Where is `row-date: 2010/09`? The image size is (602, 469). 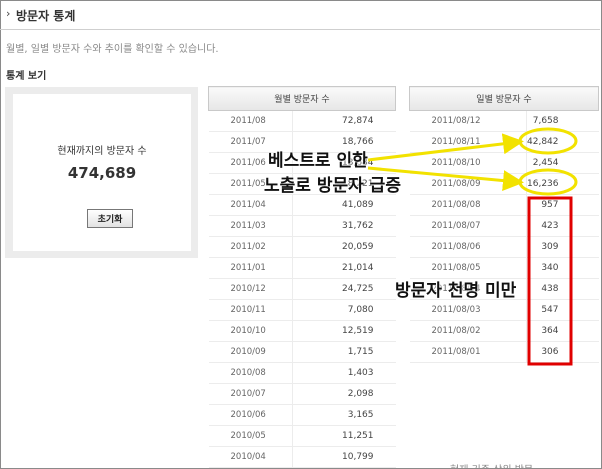
row-date: 2010/09 is located at coordinates (250, 352).